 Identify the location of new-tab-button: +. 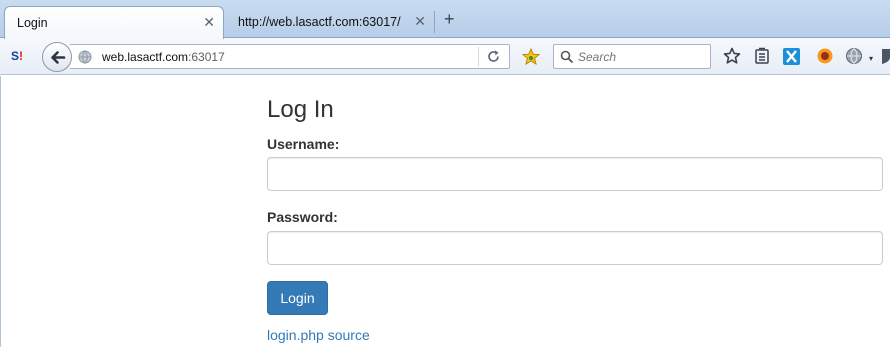
(449, 19).